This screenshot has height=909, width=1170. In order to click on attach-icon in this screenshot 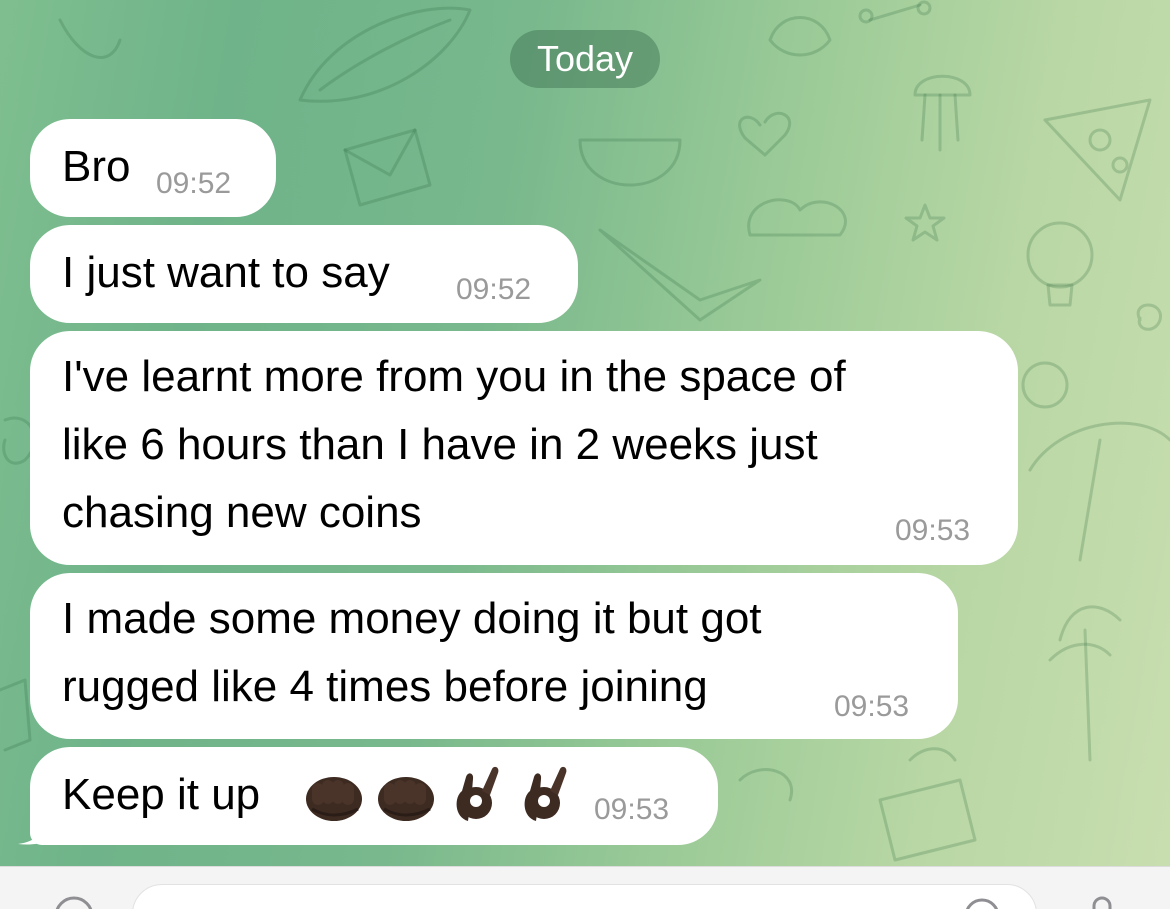, I will do `click(74, 901)`.